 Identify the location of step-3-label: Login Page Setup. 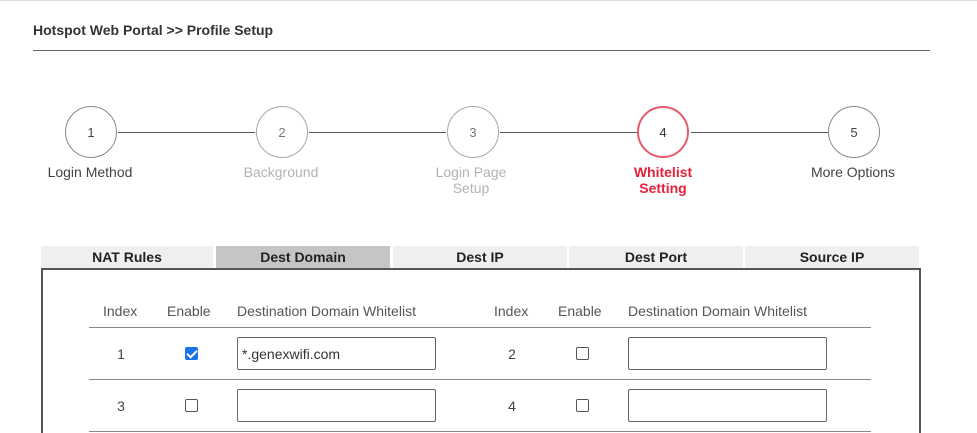
(471, 180).